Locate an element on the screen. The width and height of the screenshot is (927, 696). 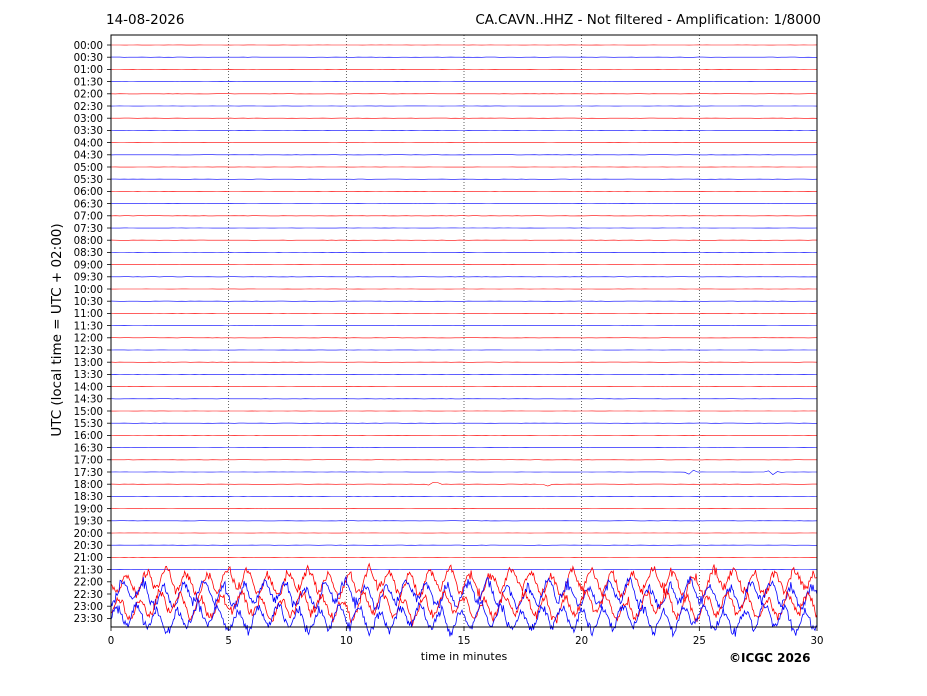
y-tick-label: 08:00 is located at coordinates (88, 241).